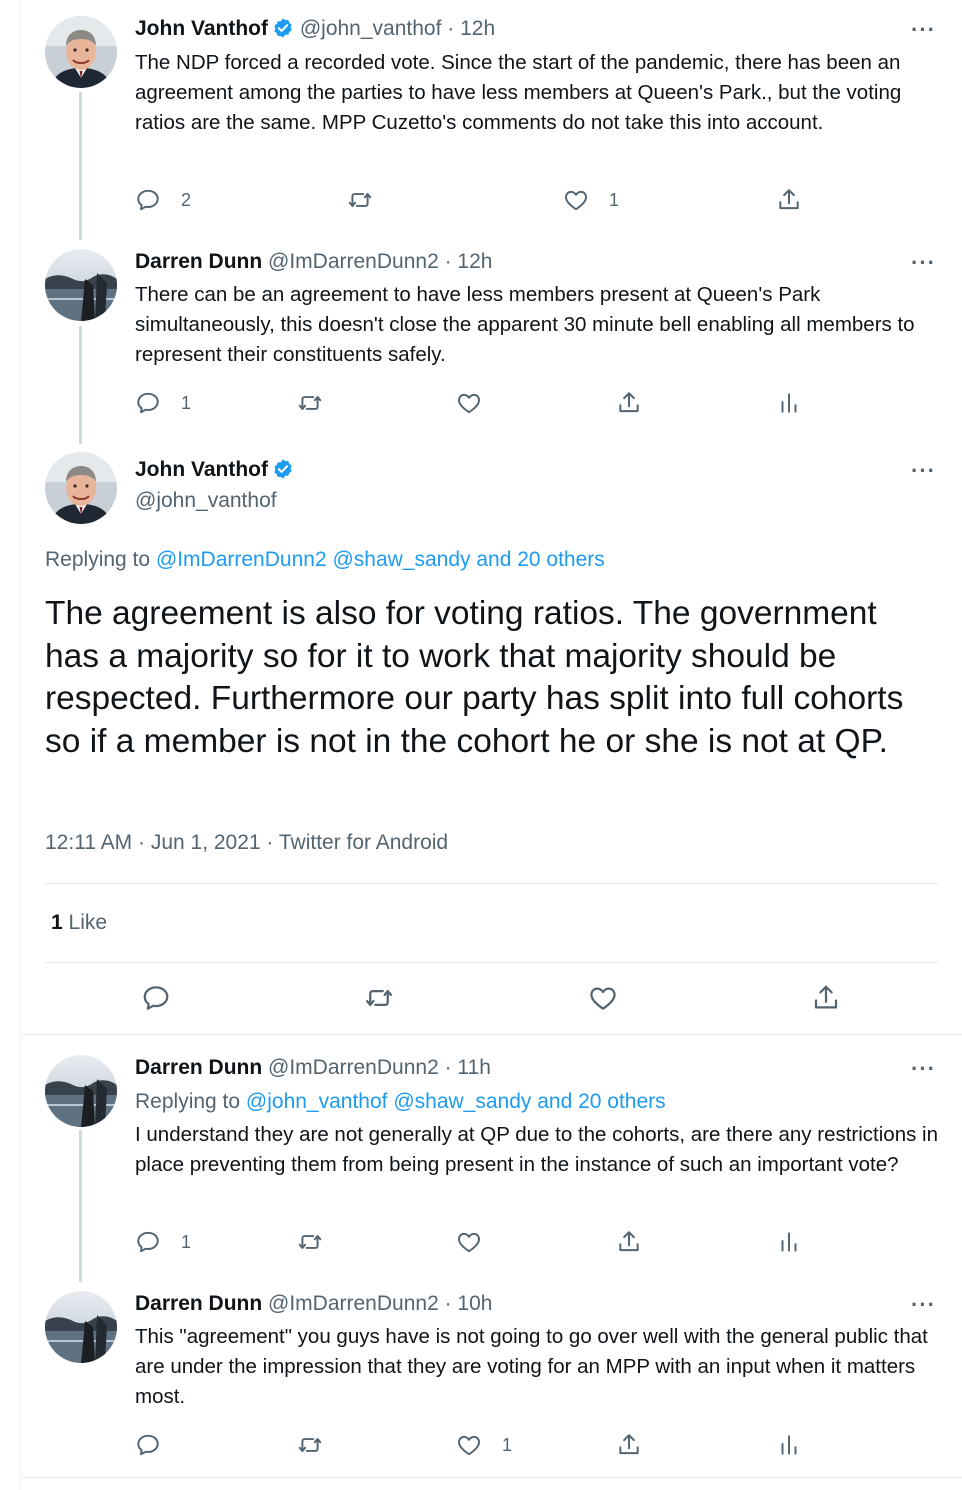 The image size is (962, 1490). Describe the element at coordinates (88, 922) in the screenshot. I see `likes-label: Like` at that location.